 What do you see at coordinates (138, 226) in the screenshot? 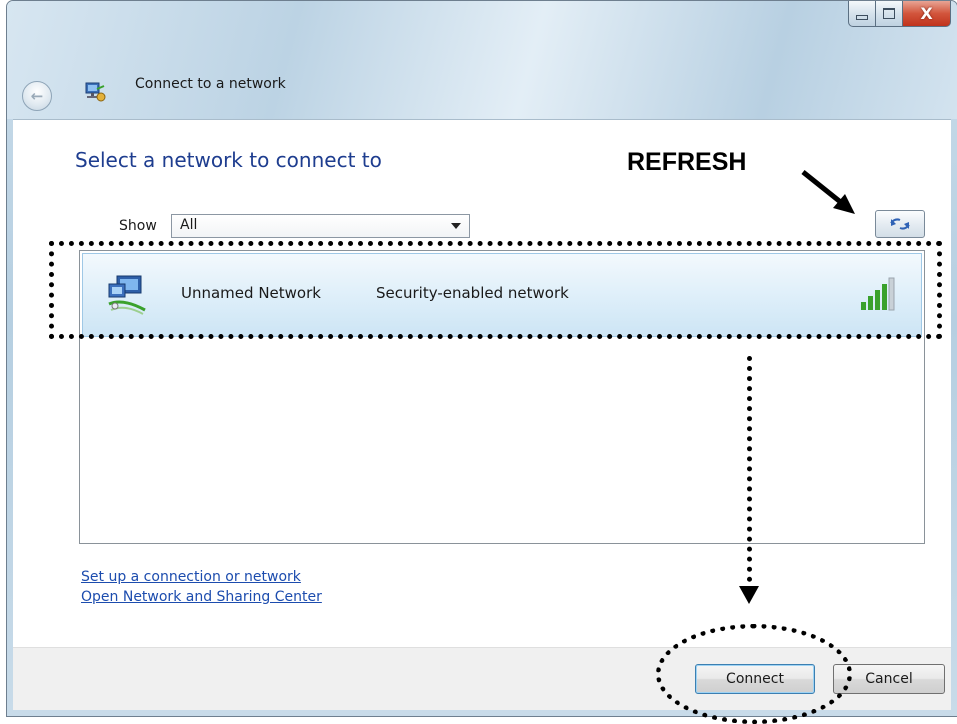
I see `show-label: Show` at bounding box center [138, 226].